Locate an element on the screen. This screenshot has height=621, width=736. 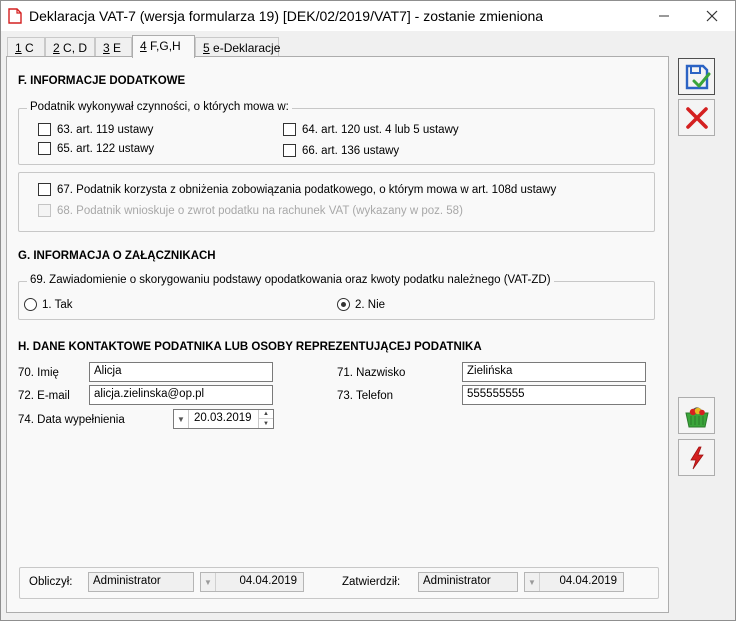
checkbox-65-box is located at coordinates (44, 148).